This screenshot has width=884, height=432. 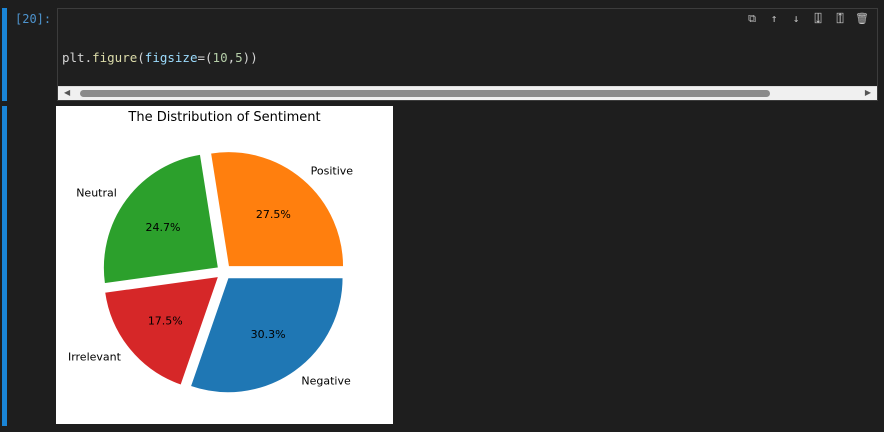 What do you see at coordinates (332, 171) in the screenshot?
I see `pie-category-label: Positive` at bounding box center [332, 171].